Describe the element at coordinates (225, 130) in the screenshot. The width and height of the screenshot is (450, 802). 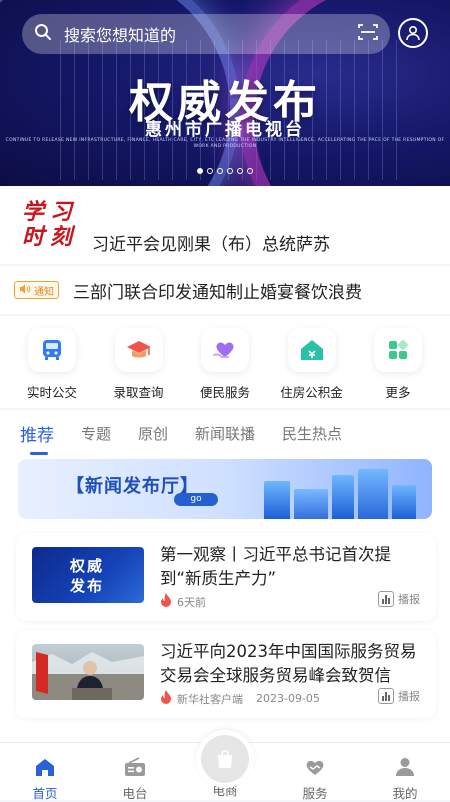
I see `banner-subtitle: 惠州市广播电视台` at that location.